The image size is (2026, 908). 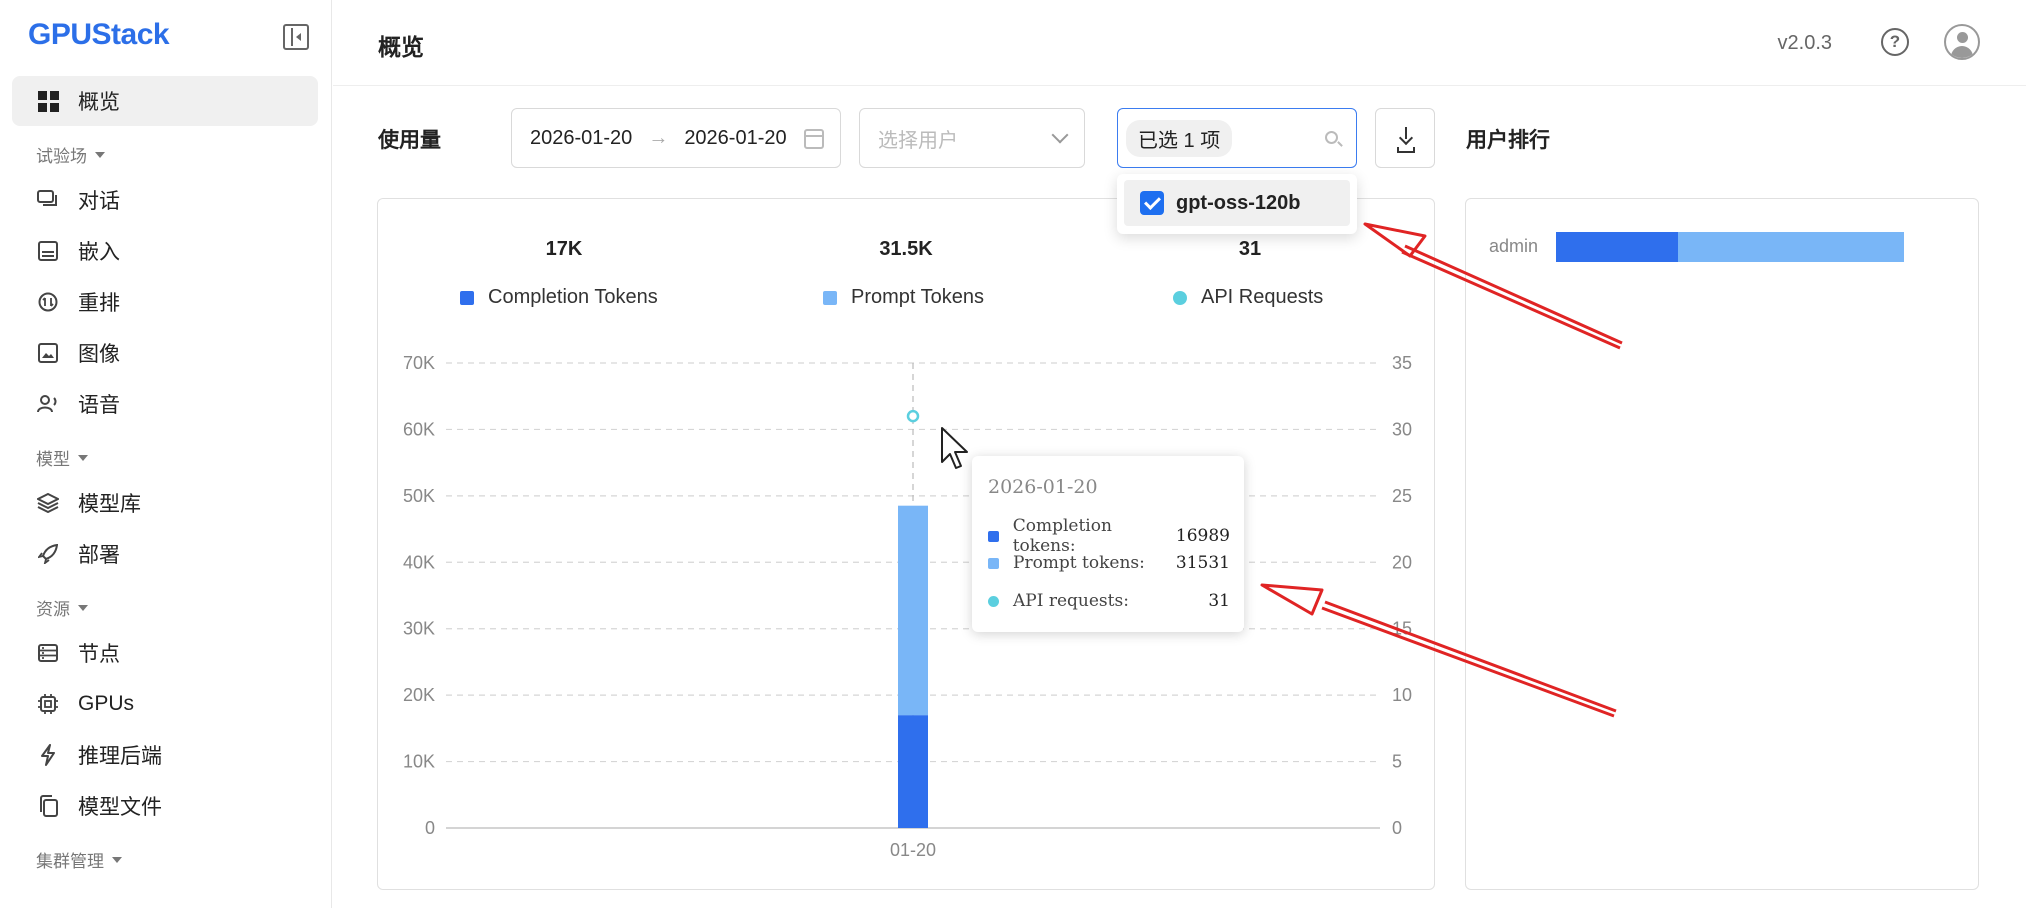 I want to click on annotation-overlay, so click(x=1441, y=470).